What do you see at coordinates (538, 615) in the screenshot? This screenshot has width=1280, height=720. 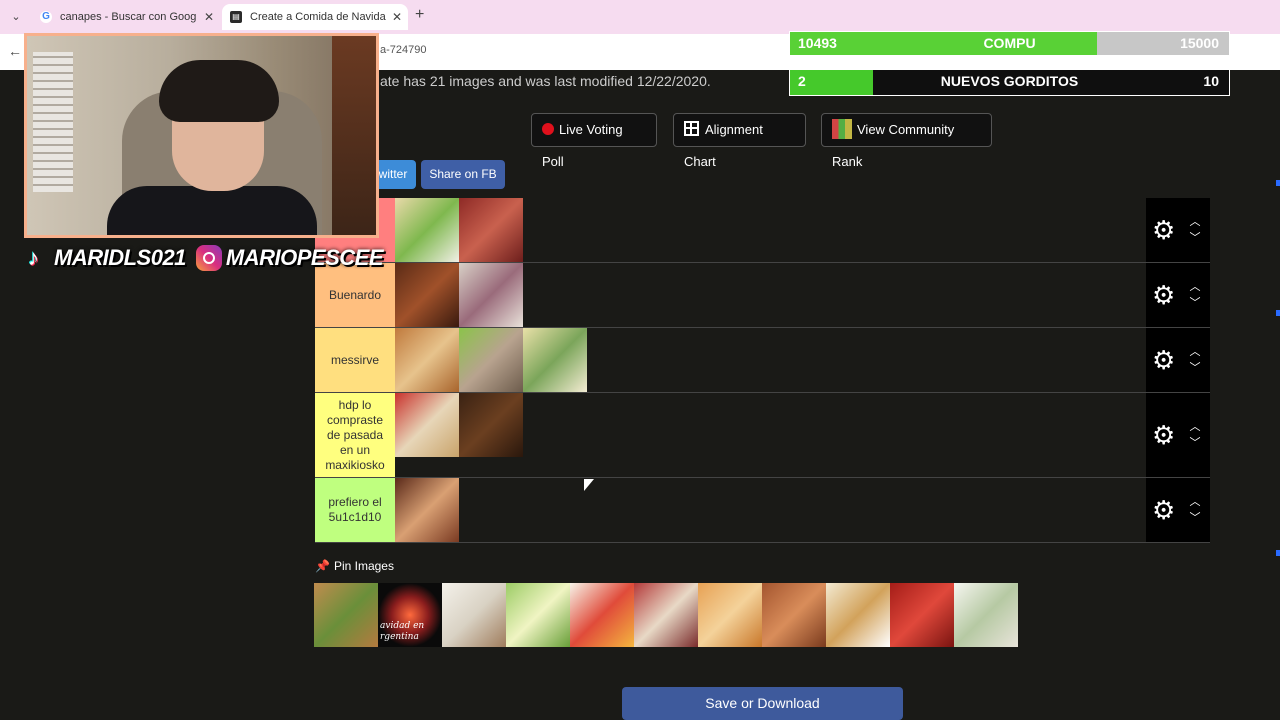 I see `pool-image-salad-green` at bounding box center [538, 615].